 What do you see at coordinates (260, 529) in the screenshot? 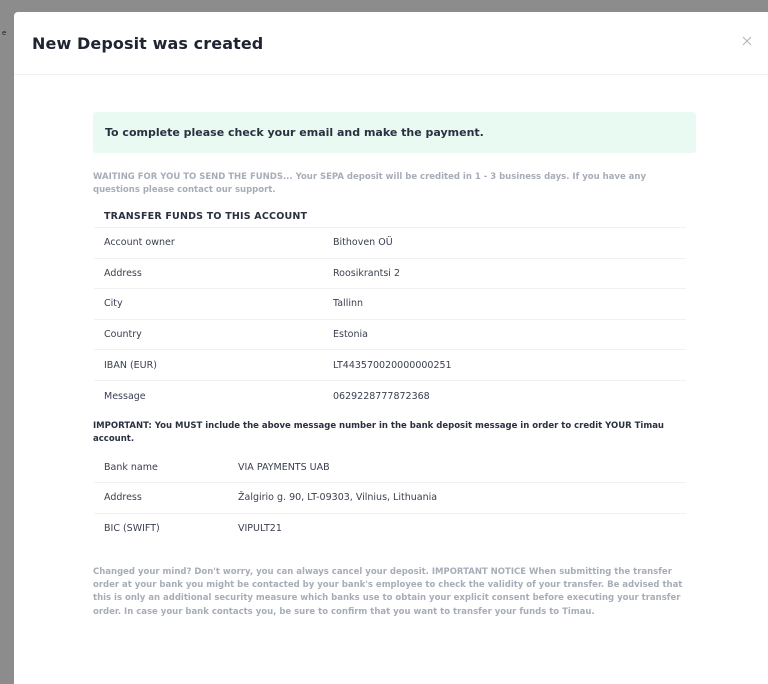
I see `row-value: VIPULT21` at bounding box center [260, 529].